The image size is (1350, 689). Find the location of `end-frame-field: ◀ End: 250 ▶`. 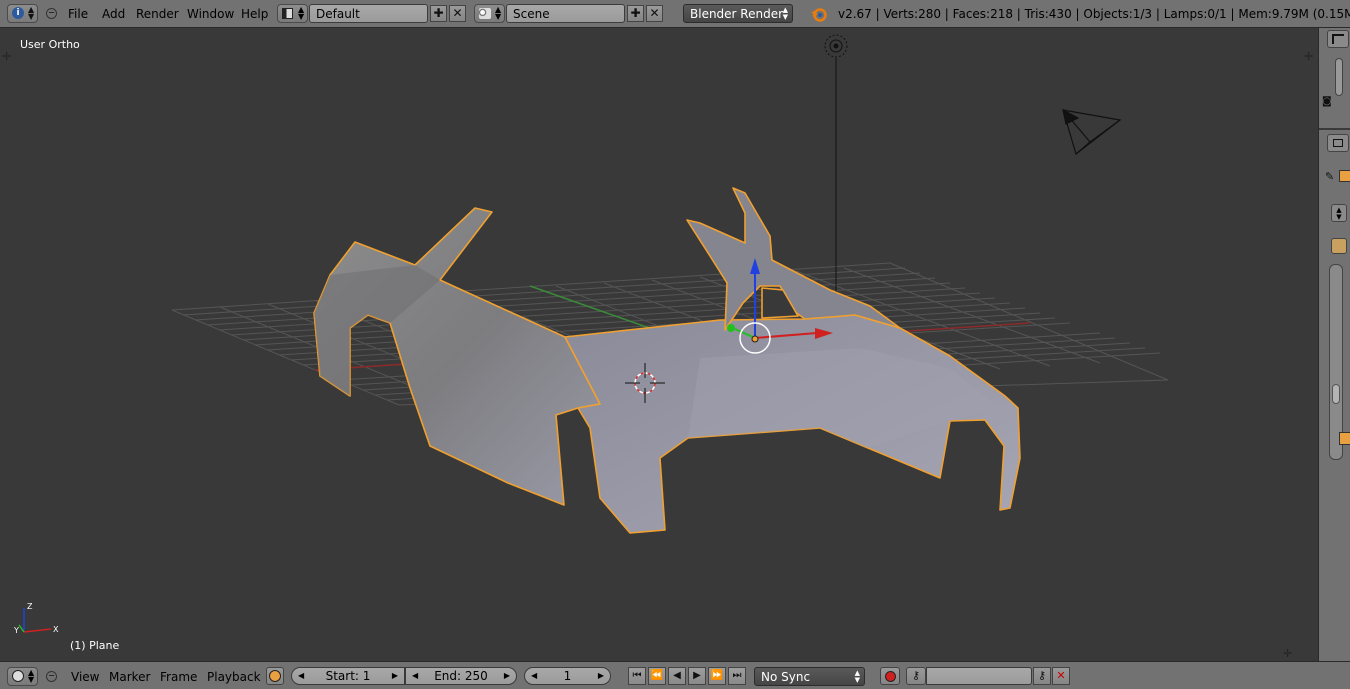

end-frame-field: ◀ End: 250 ▶ is located at coordinates (461, 676).